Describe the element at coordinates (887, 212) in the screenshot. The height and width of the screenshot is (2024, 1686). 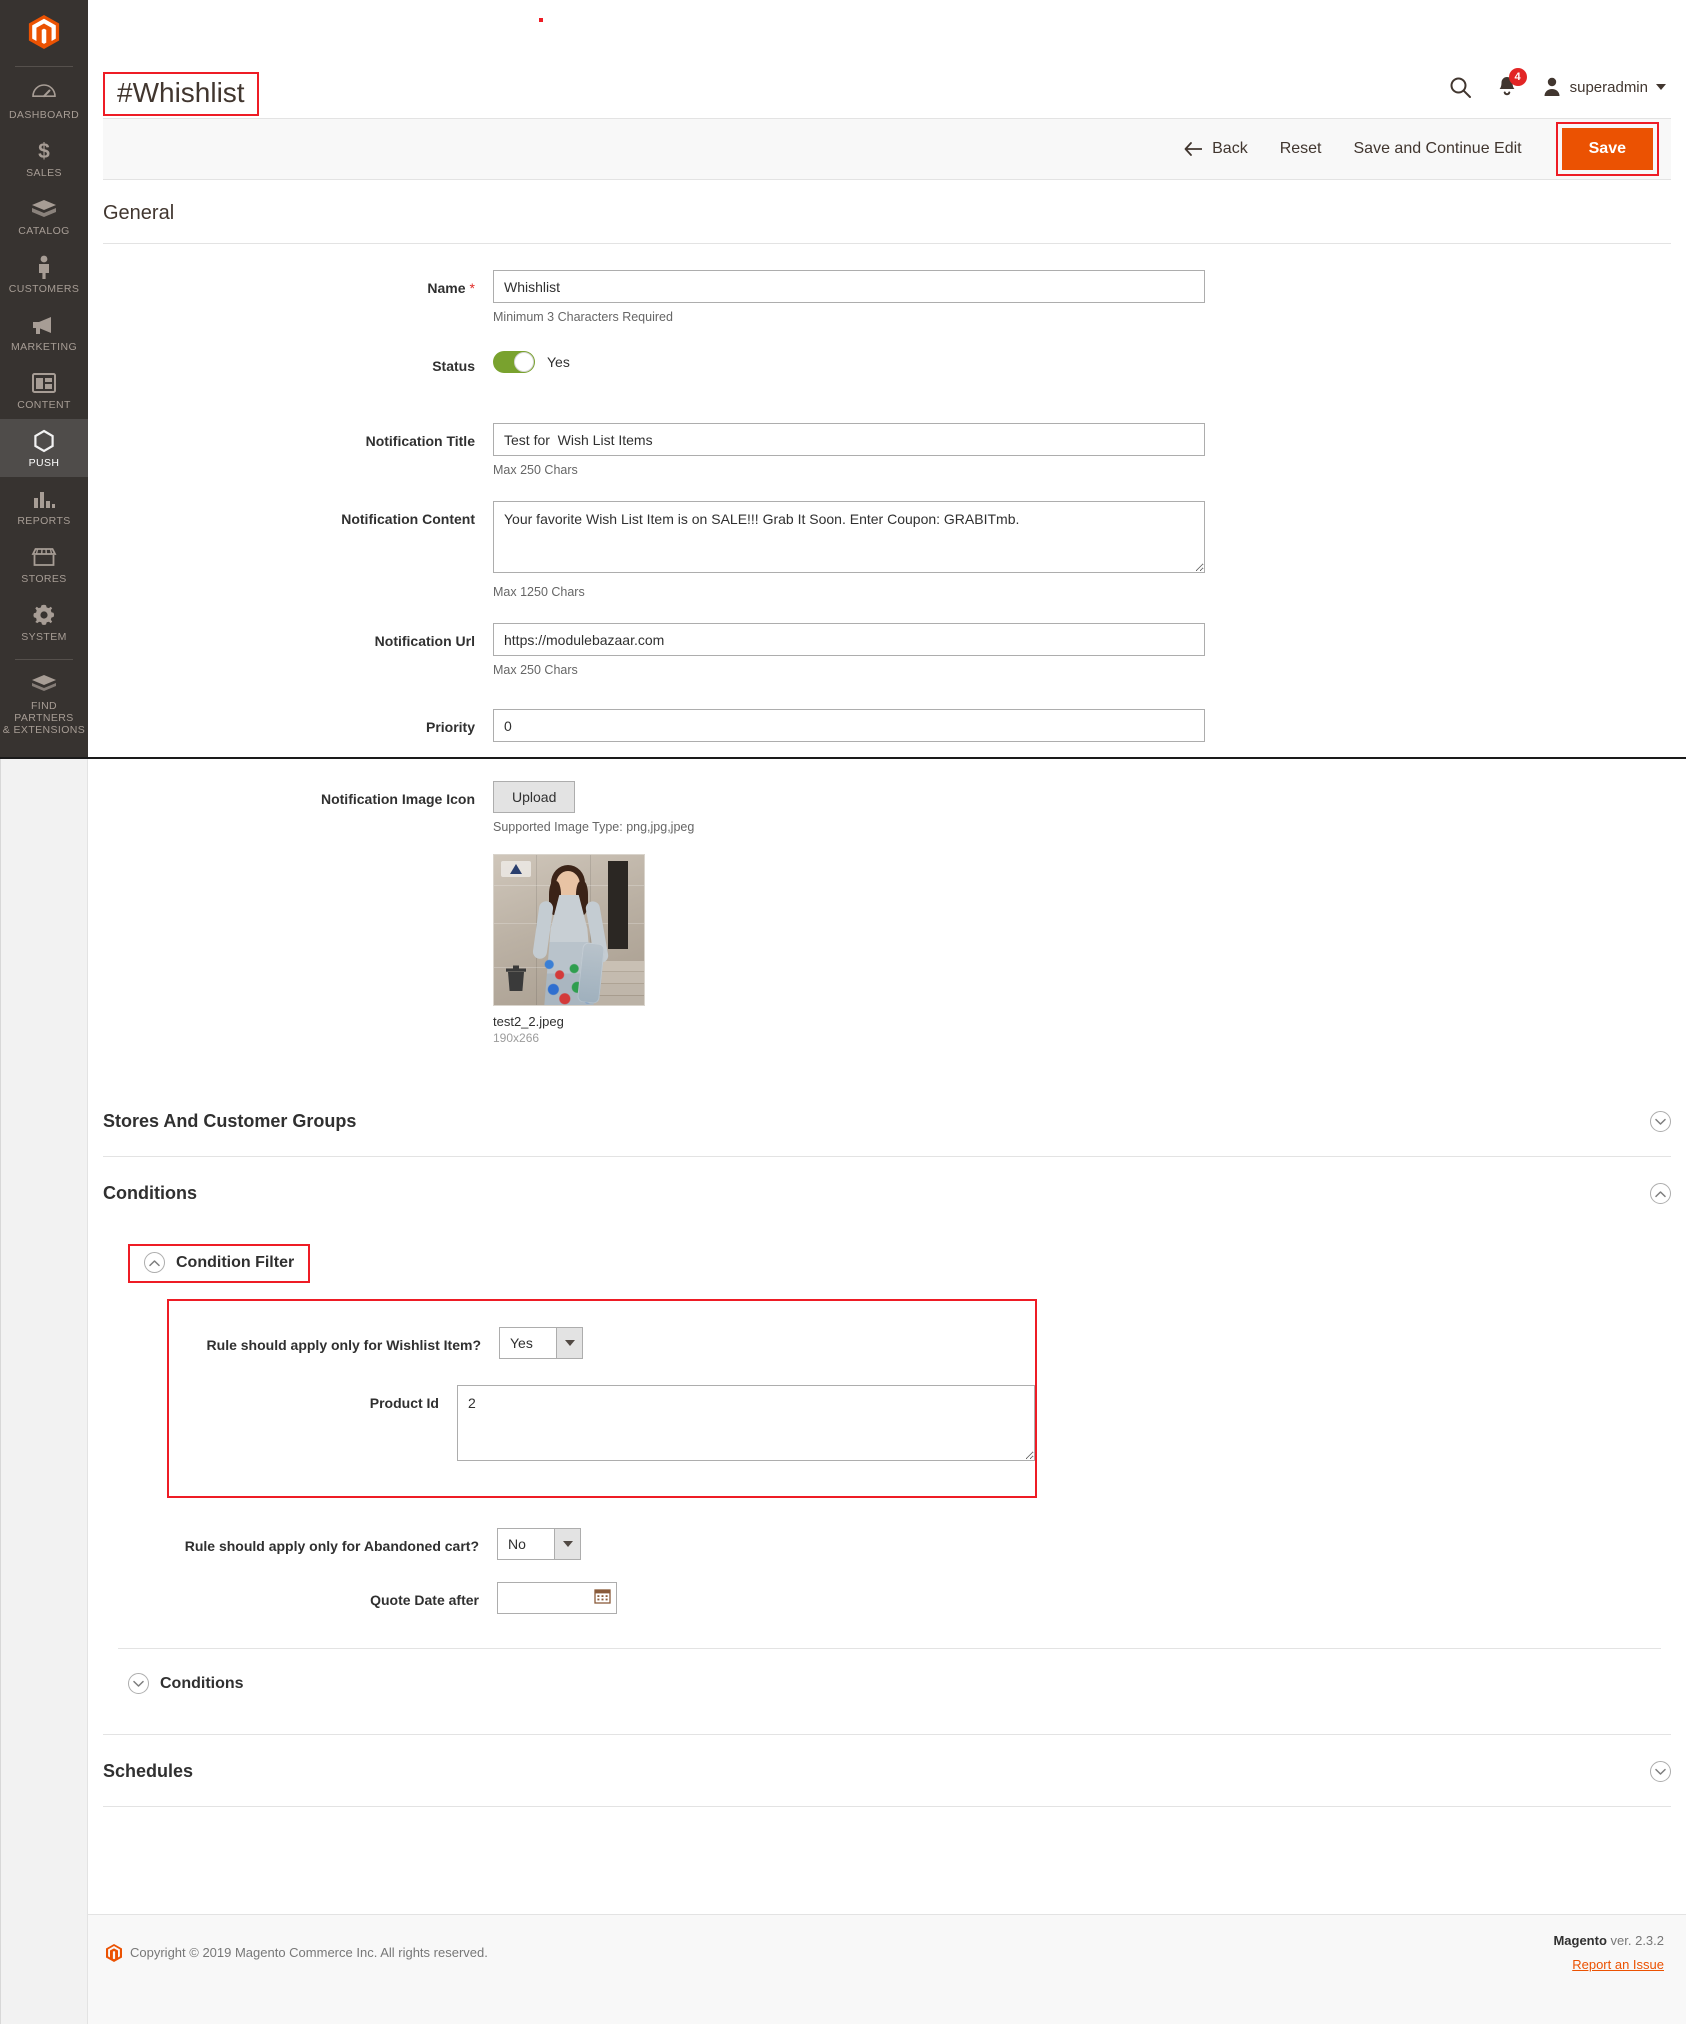
I see `general-section-header: General` at that location.